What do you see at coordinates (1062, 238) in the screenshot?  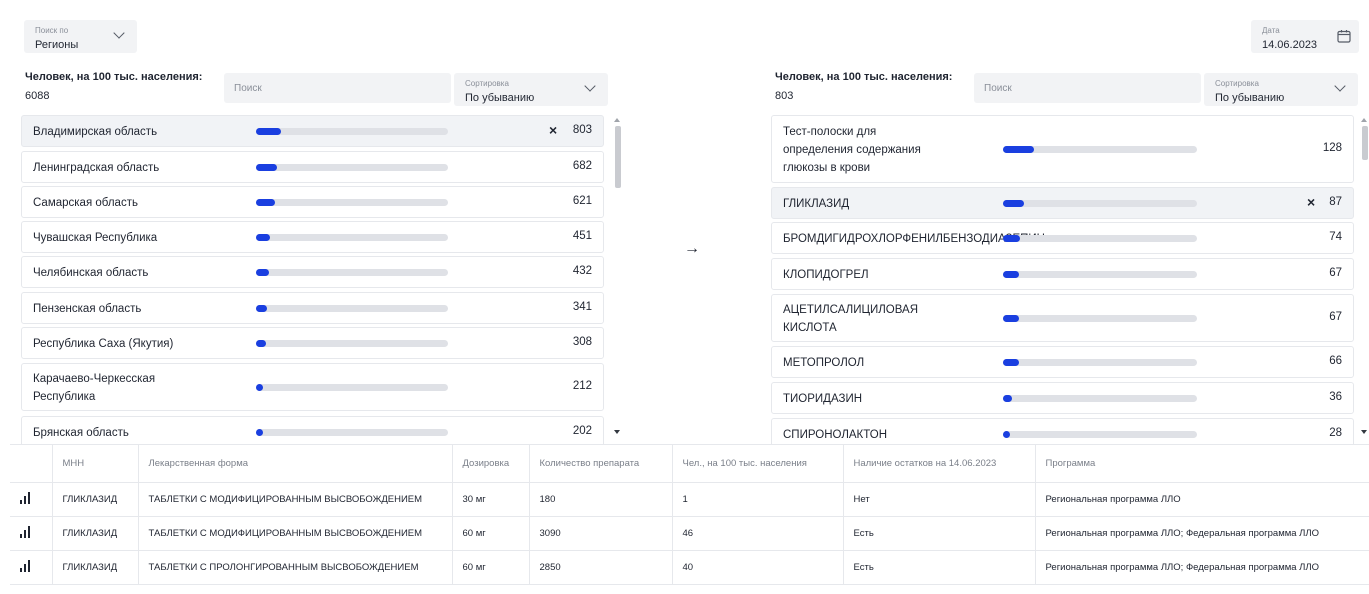 I see `list-item: БРОМДИГИДРОХЛОРФЕНИЛБЕНЗОДИАЗЕПИН 74` at bounding box center [1062, 238].